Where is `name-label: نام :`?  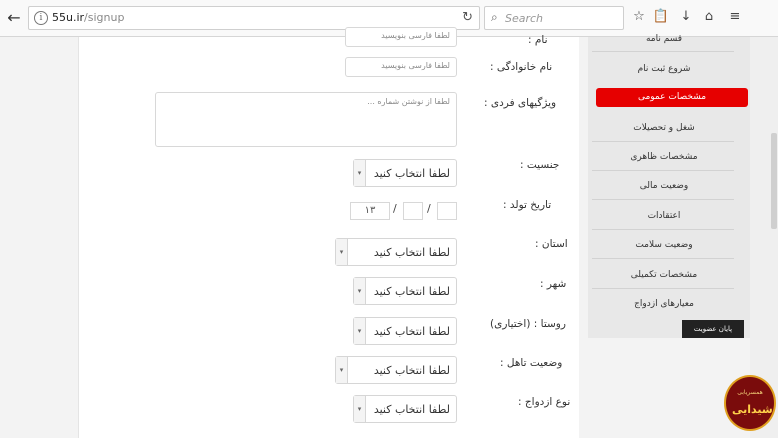
name-label: نام : is located at coordinates (538, 40).